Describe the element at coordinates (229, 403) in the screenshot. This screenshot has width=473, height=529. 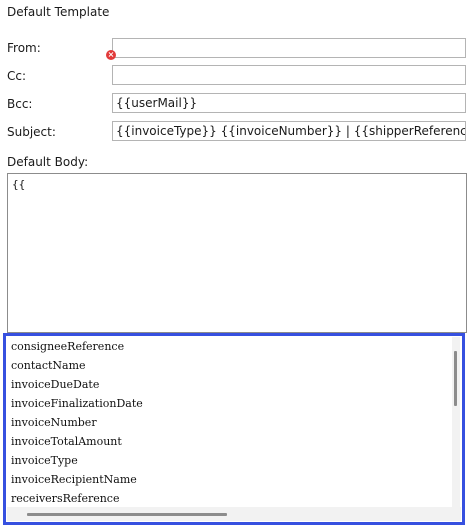
I see `list-item: invoiceFinalizationDate` at that location.